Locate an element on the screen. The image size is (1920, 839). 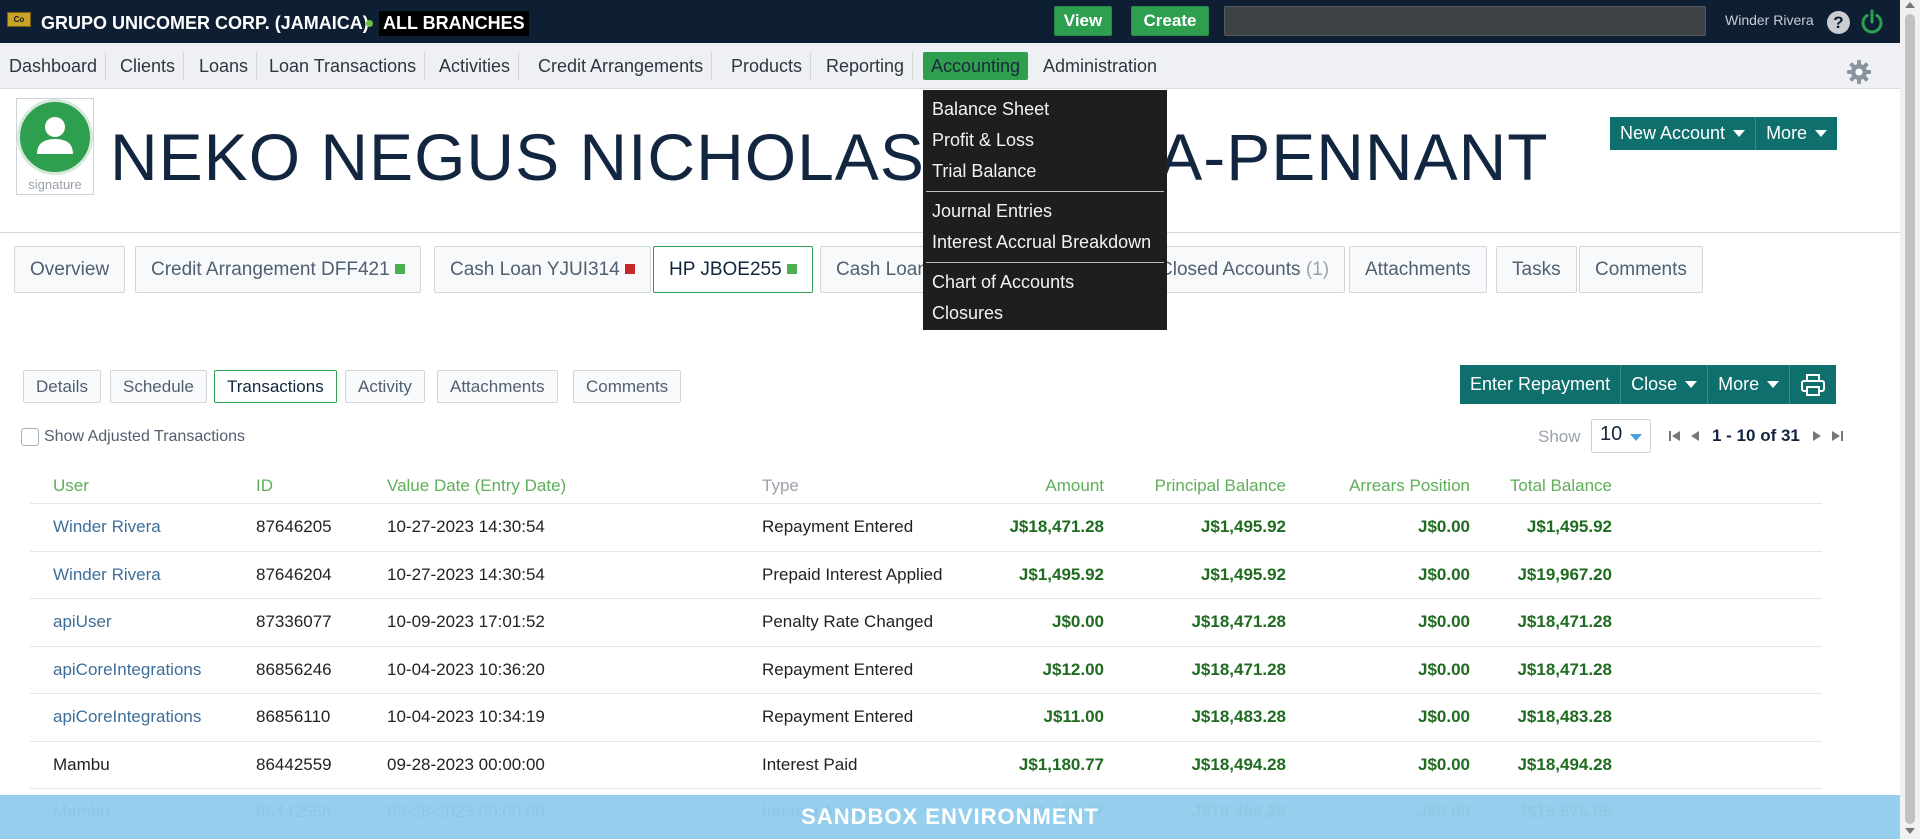
tab-overview: Overview is located at coordinates (70, 269).